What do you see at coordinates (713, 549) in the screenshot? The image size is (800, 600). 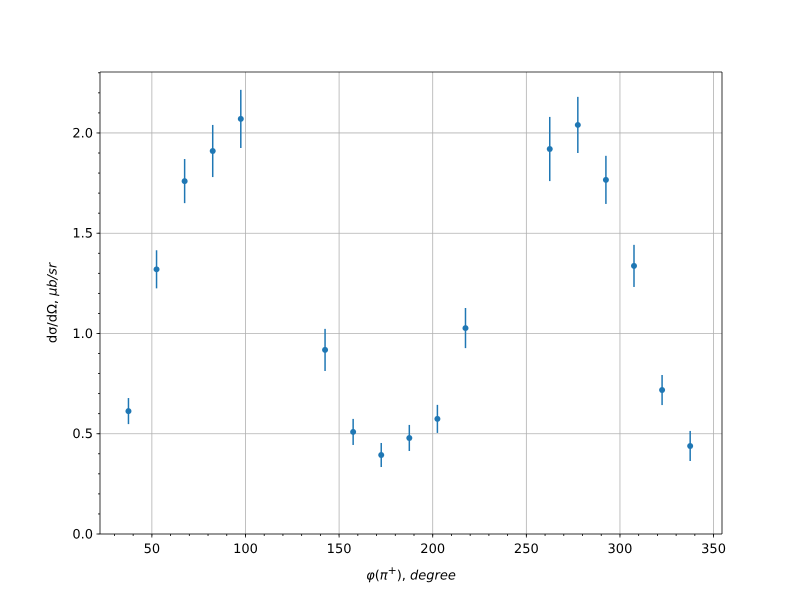 I see `tick-label: 350` at bounding box center [713, 549].